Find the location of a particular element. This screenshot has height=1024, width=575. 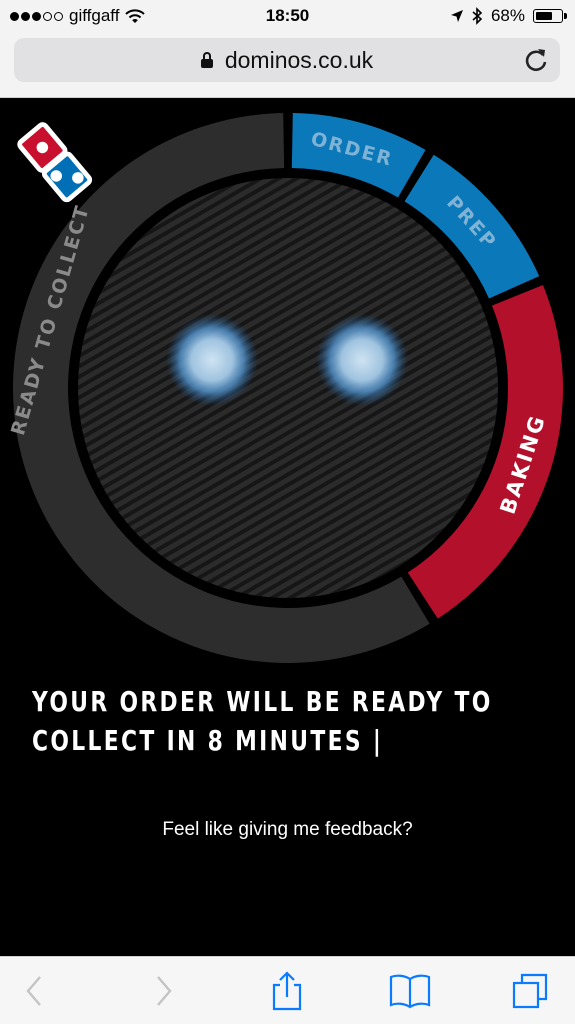

address-bar: dominos.co.uk is located at coordinates (287, 60).